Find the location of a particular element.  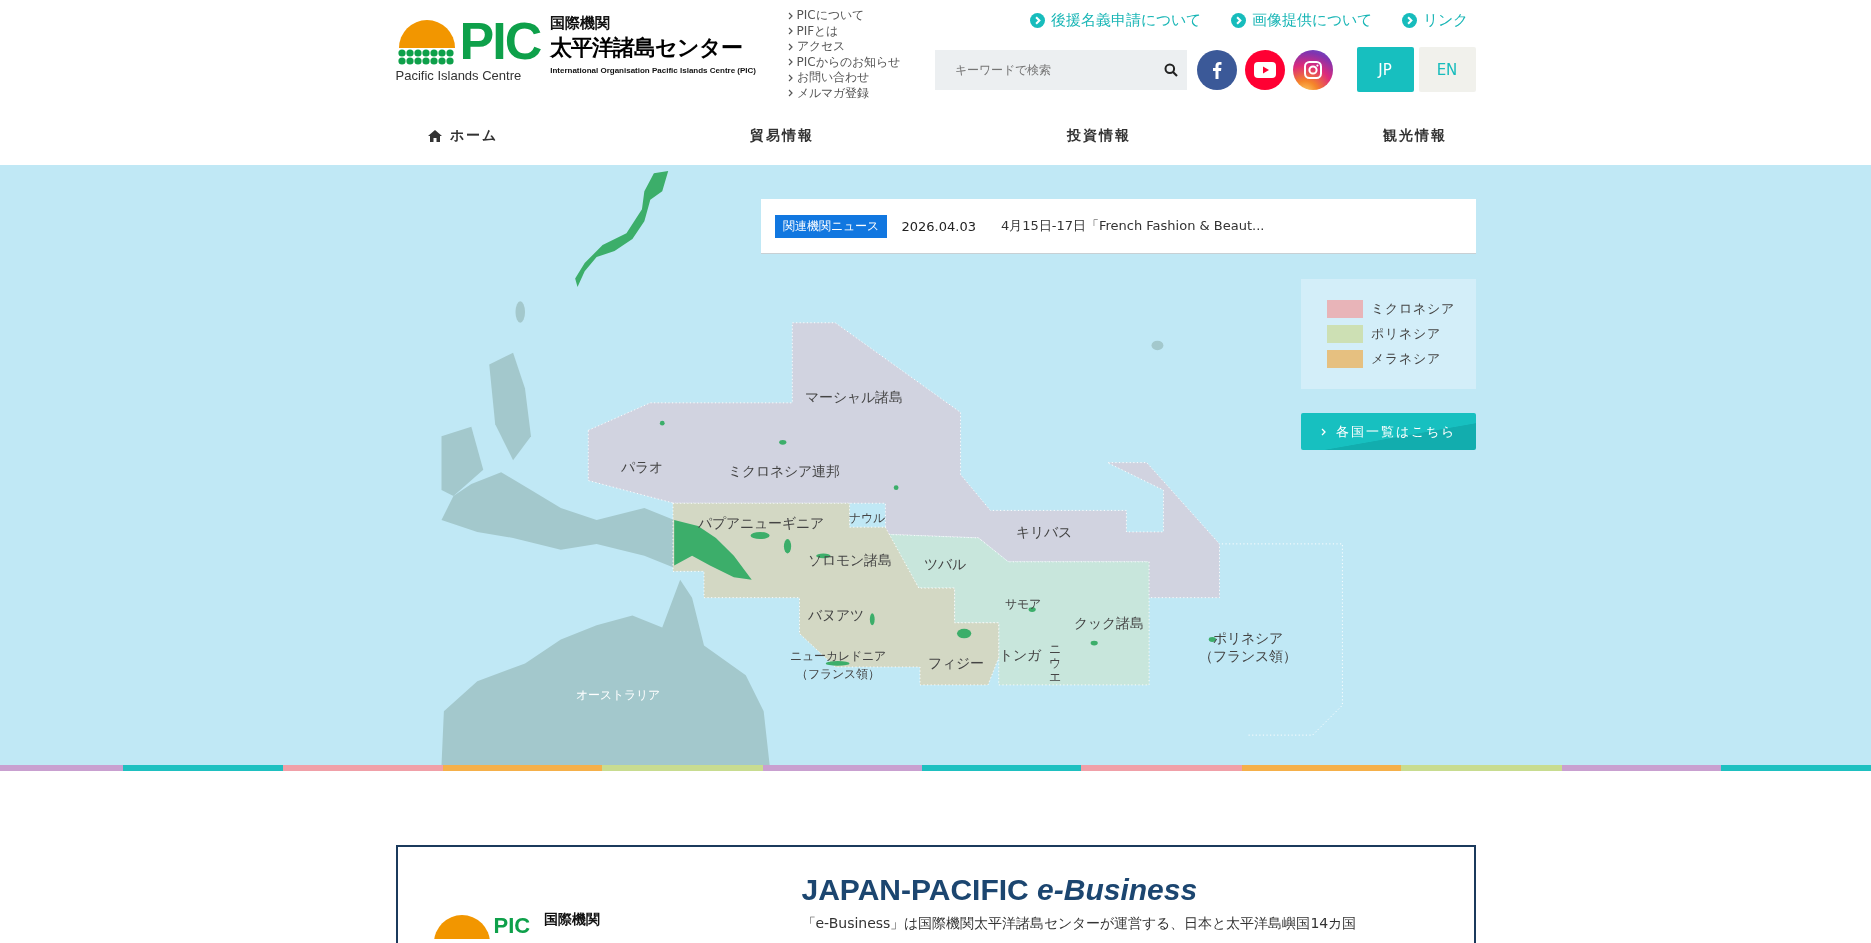

quick-link: PICからのお知らせ is located at coordinates (848, 62).